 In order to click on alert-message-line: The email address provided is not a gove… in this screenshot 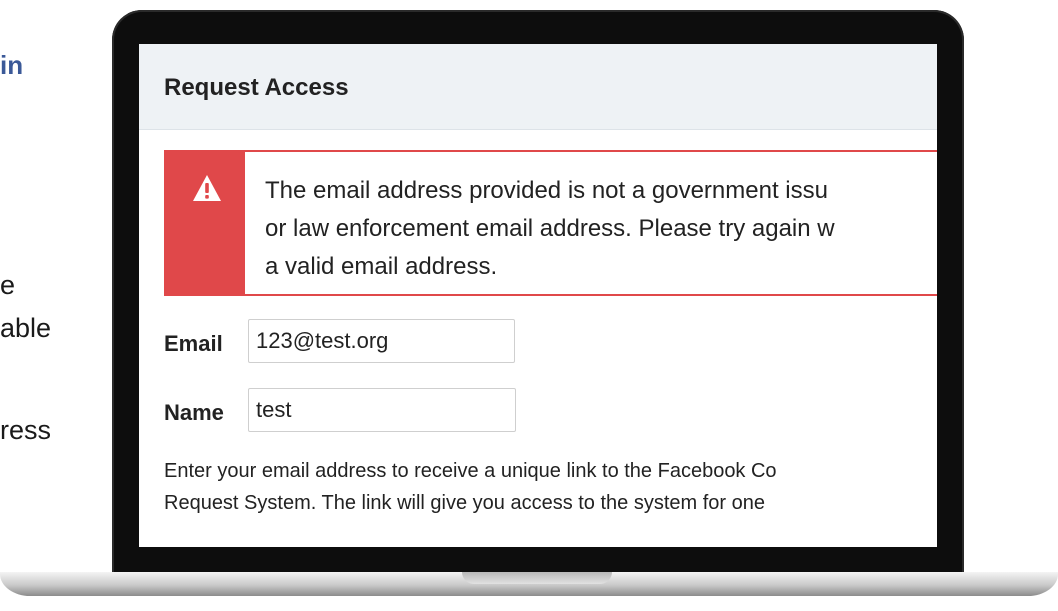, I will do `click(546, 190)`.